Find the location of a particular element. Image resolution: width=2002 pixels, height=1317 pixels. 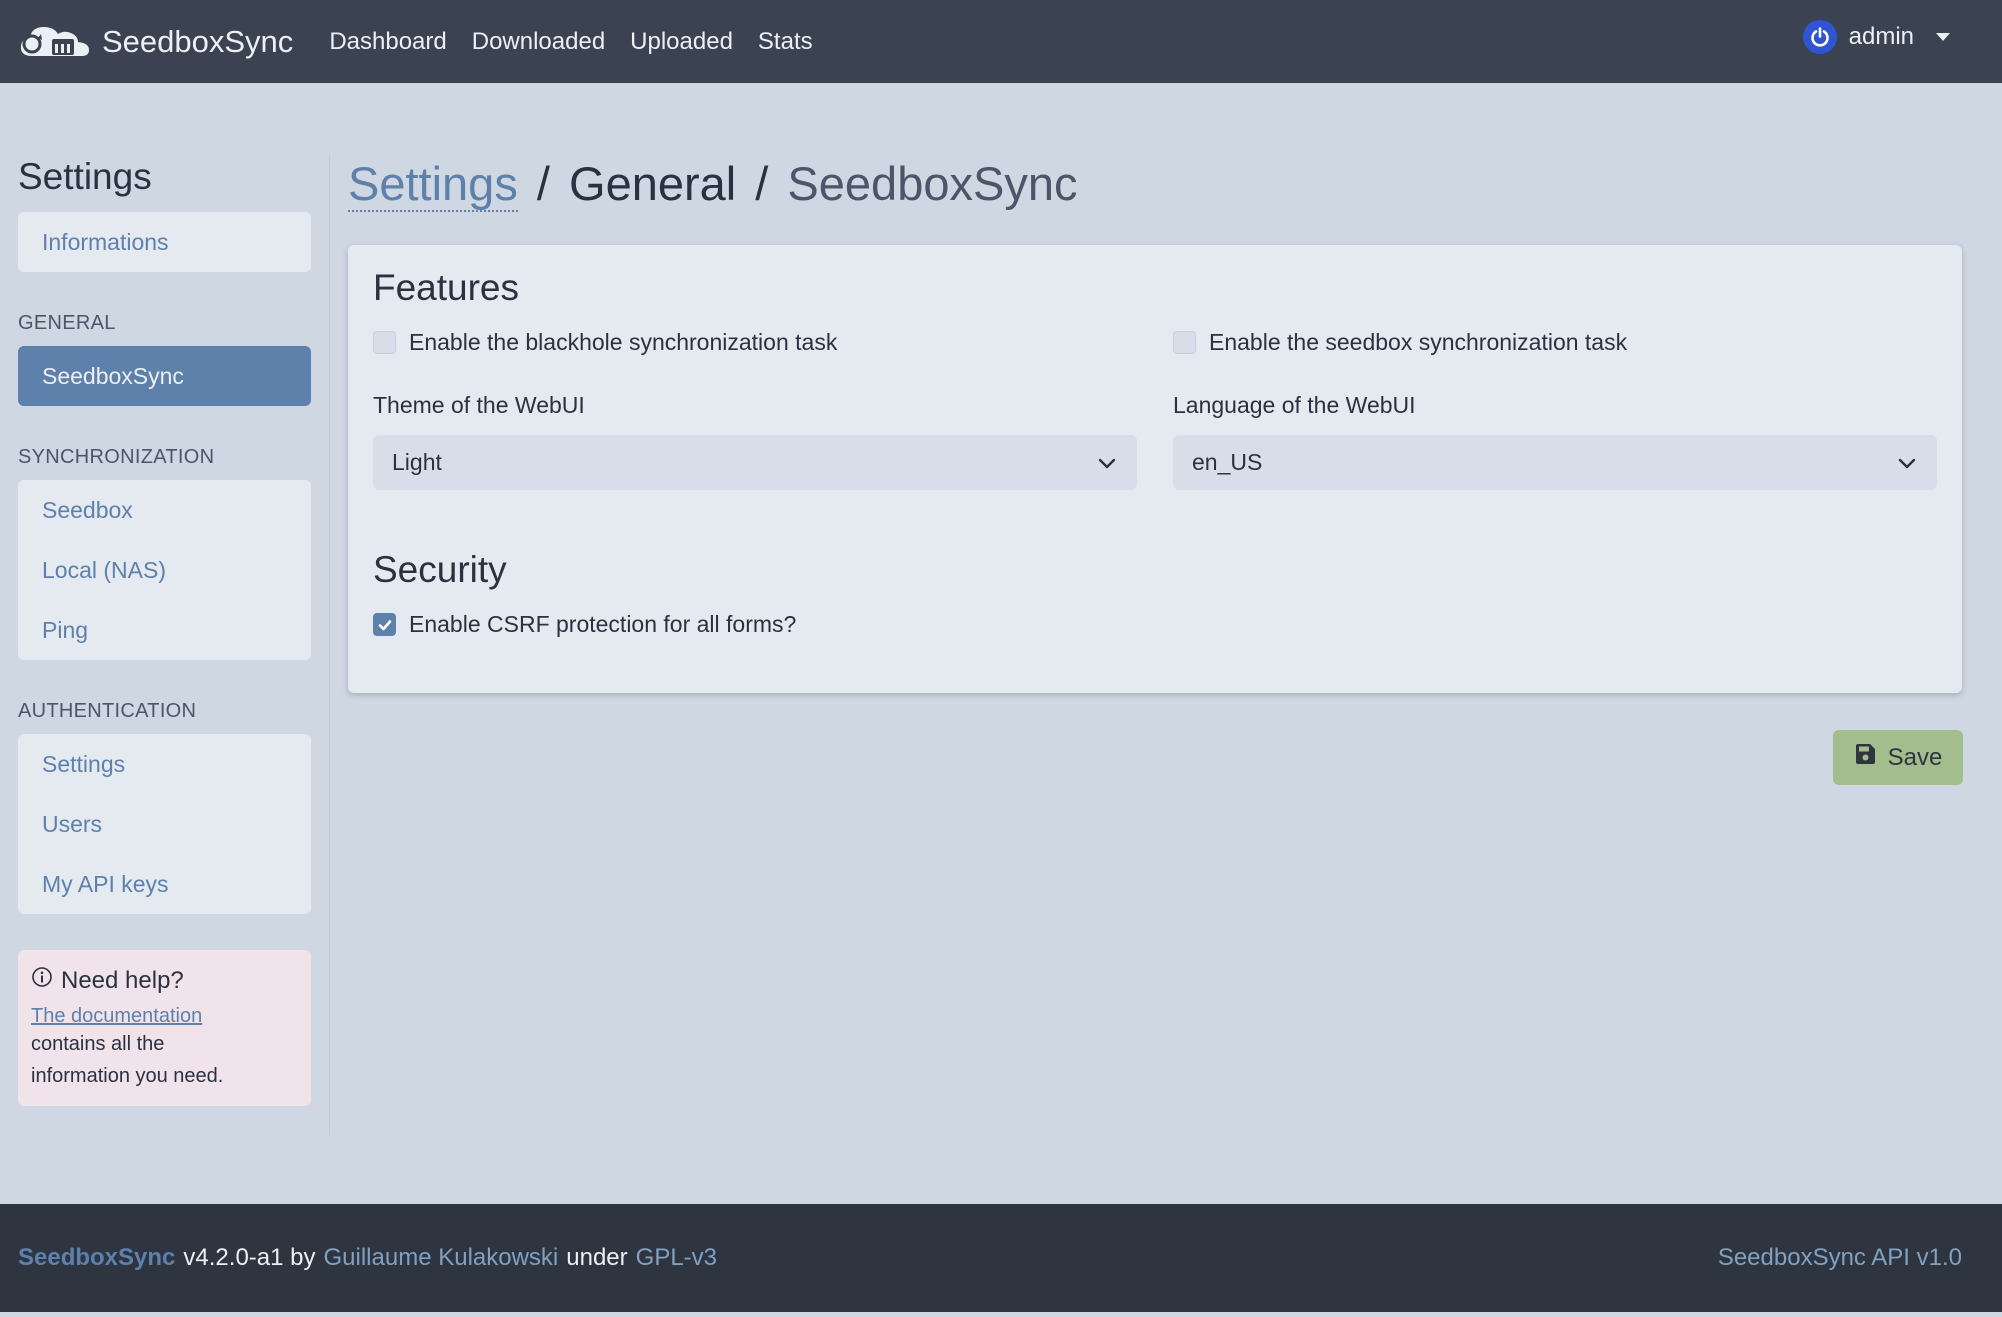

sidebar-divider is located at coordinates (329, 645).